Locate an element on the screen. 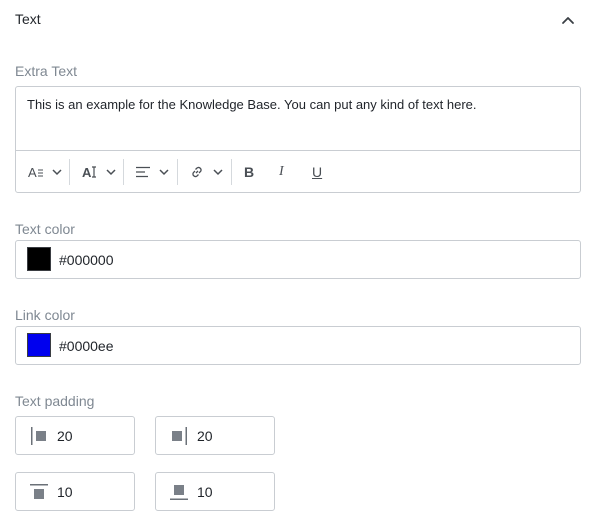 The image size is (594, 511). padding-top-field: 10 is located at coordinates (75, 491).